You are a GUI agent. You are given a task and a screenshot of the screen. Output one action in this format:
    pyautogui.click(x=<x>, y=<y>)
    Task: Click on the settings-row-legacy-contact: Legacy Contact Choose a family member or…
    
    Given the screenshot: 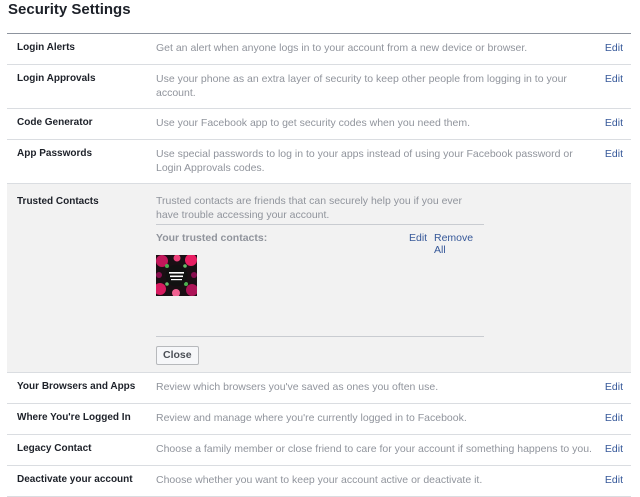 What is the action you would take?
    pyautogui.click(x=319, y=450)
    